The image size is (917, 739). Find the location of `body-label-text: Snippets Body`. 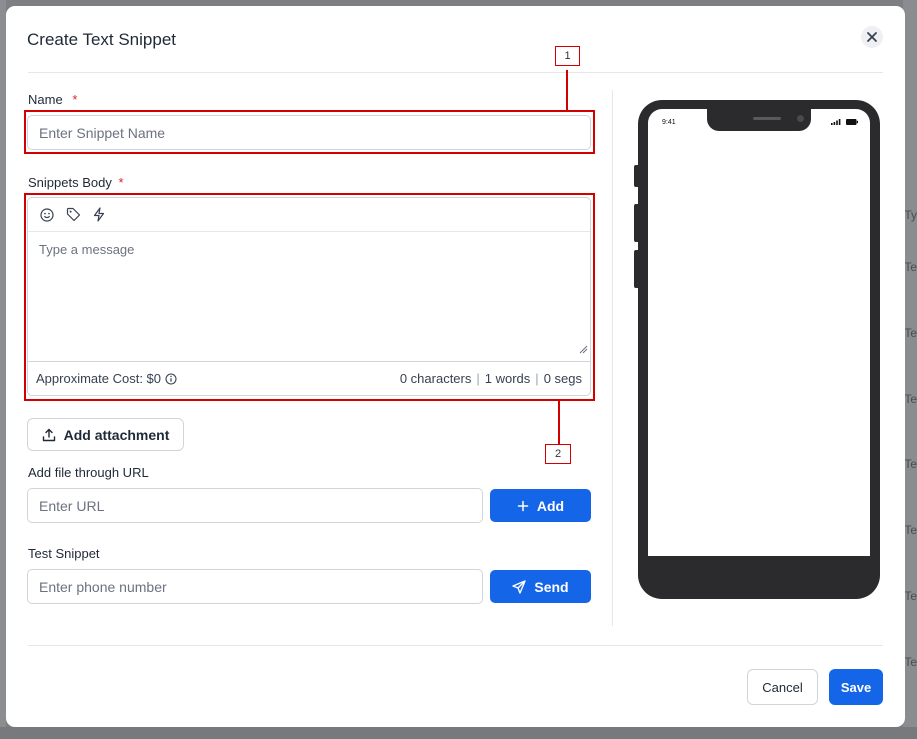

body-label-text: Snippets Body is located at coordinates (70, 182).